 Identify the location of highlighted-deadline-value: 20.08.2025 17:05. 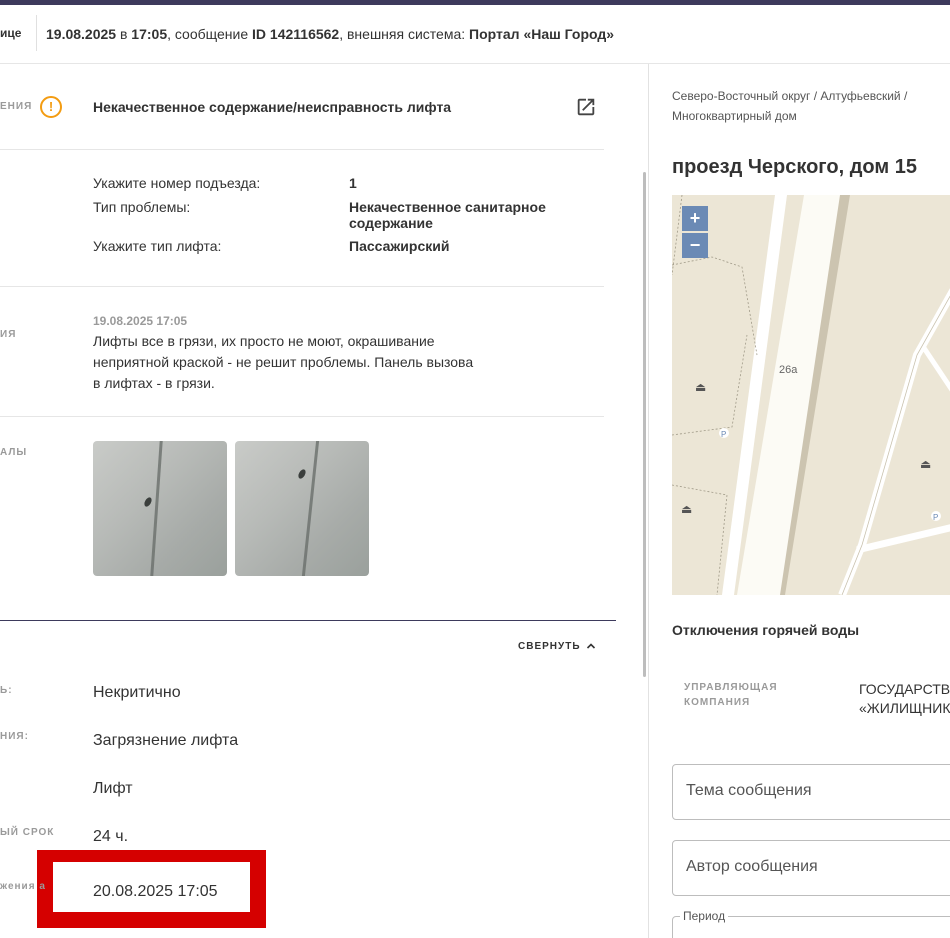
(155, 891).